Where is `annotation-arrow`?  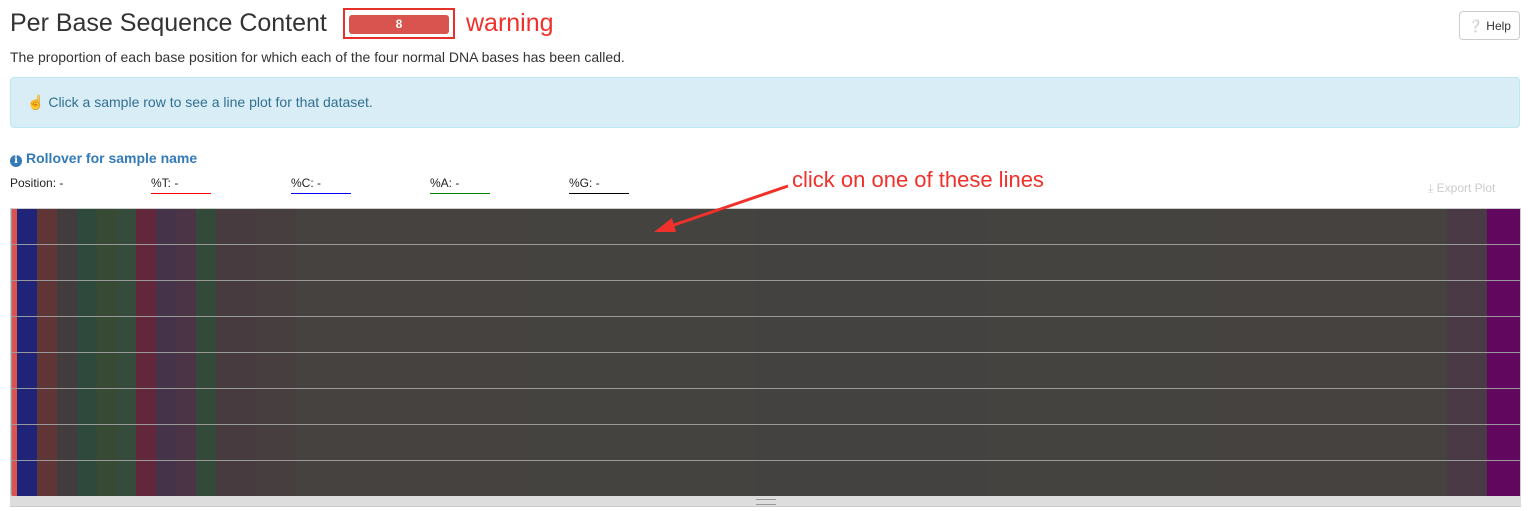
annotation-arrow is located at coordinates (721, 208).